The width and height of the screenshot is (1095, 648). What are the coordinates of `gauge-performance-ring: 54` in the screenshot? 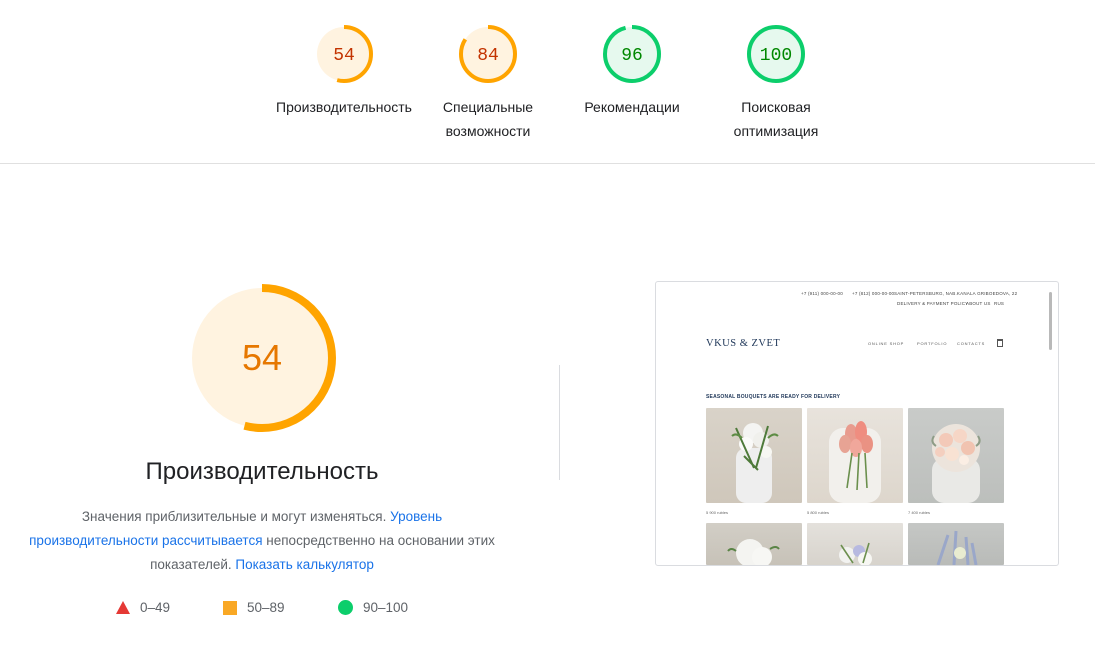 It's located at (344, 54).